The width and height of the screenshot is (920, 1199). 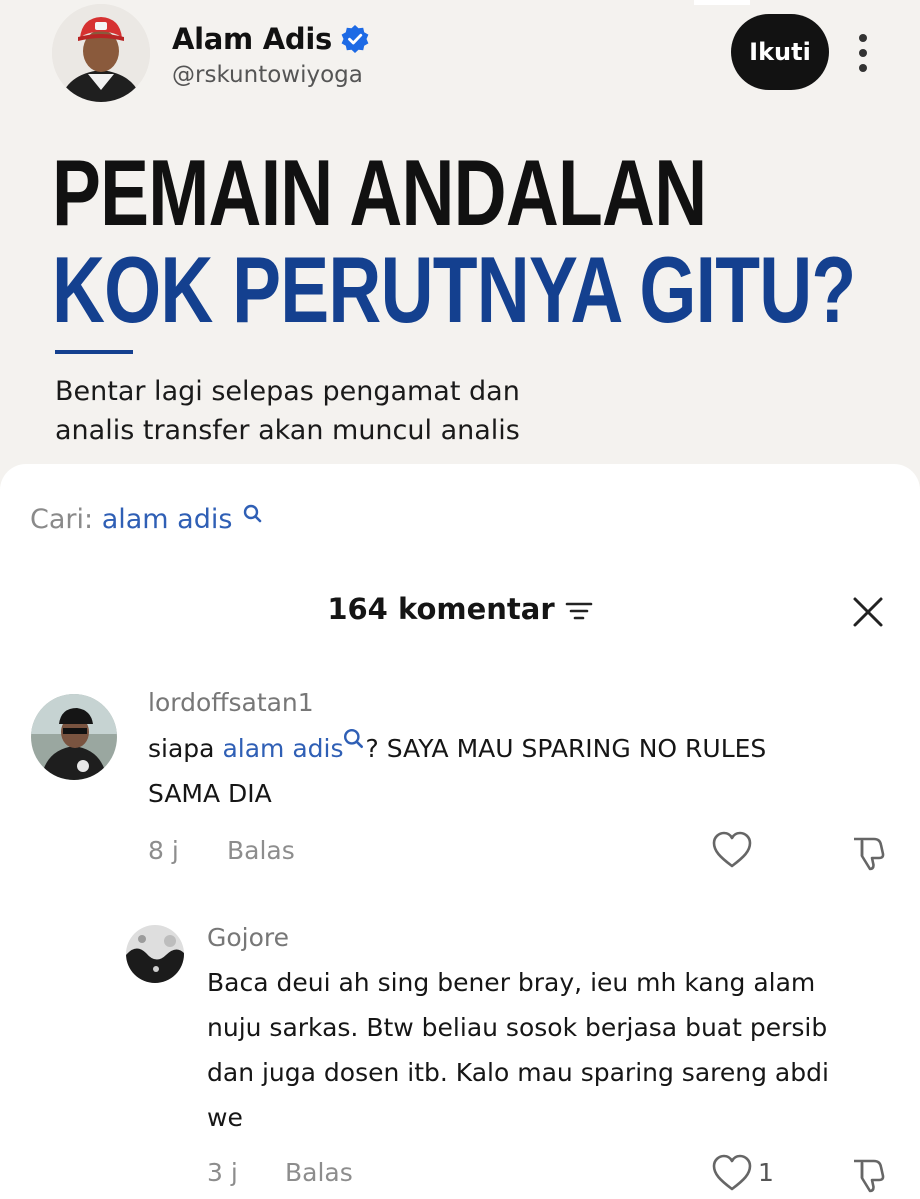 What do you see at coordinates (248, 937) in the screenshot?
I see `comment-username: Gojore` at bounding box center [248, 937].